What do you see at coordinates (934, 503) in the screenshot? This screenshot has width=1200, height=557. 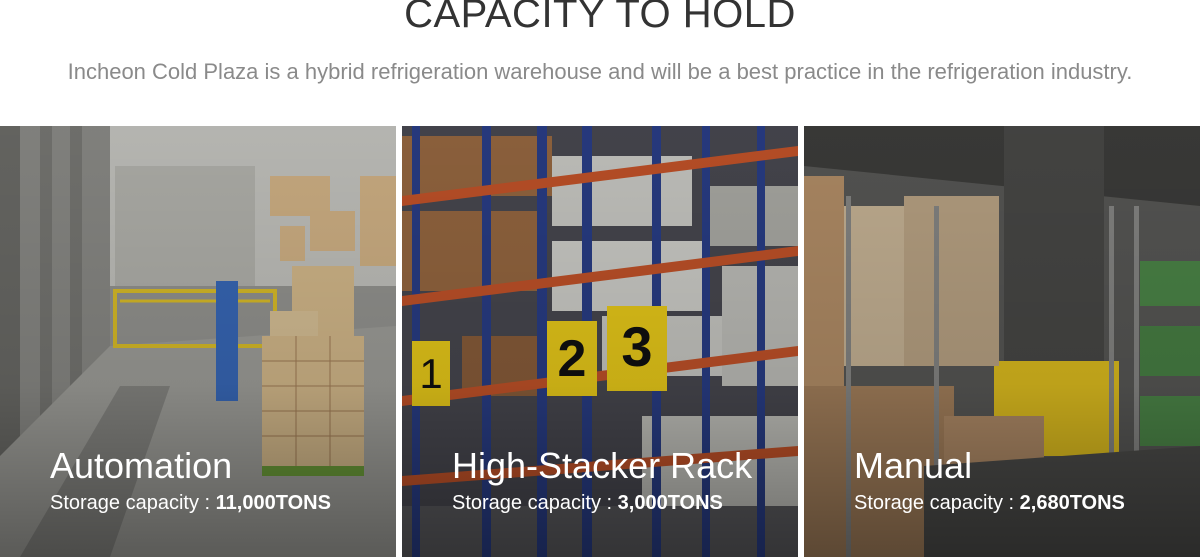 I see `manual-capacity-label: Storage capacity :` at bounding box center [934, 503].